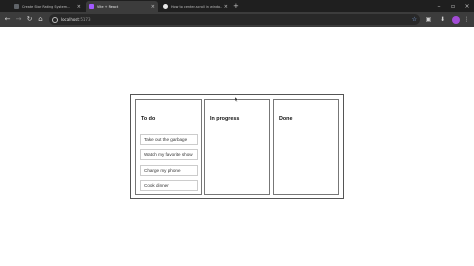 The width and height of the screenshot is (474, 266). Describe the element at coordinates (148, 119) in the screenshot. I see `column-title: To do` at that location.